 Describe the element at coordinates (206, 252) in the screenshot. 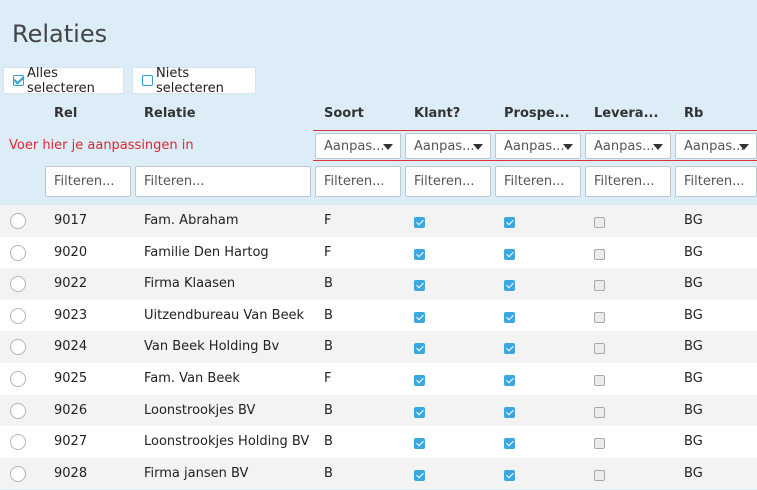

I see `cell-relatie: Familie Den Hartog` at that location.